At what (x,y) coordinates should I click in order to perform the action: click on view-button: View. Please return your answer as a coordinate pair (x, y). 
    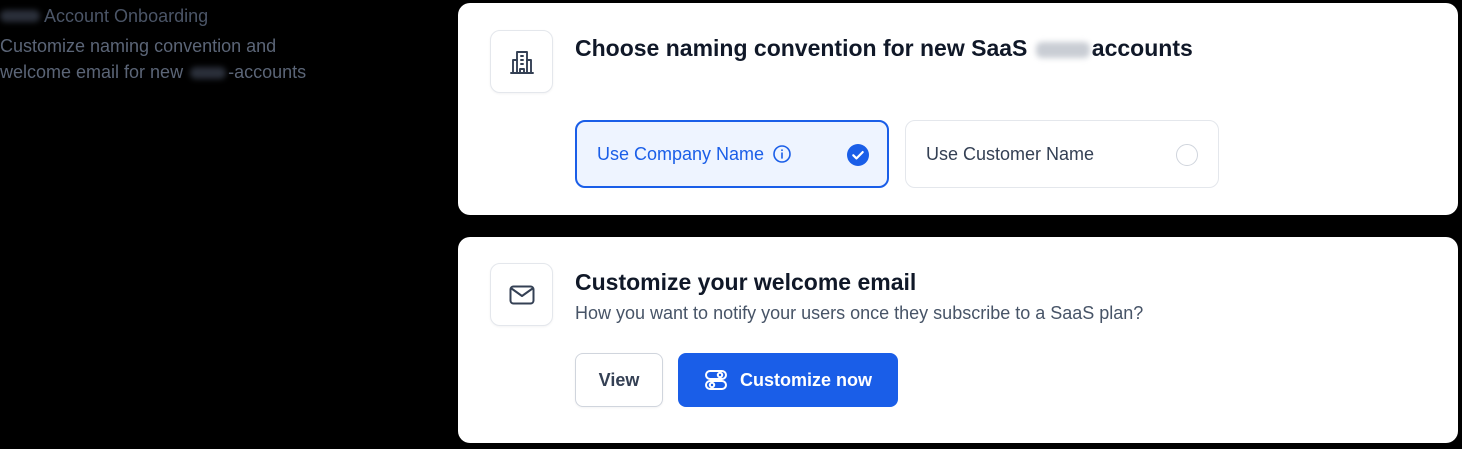
    Looking at the image, I should click on (619, 380).